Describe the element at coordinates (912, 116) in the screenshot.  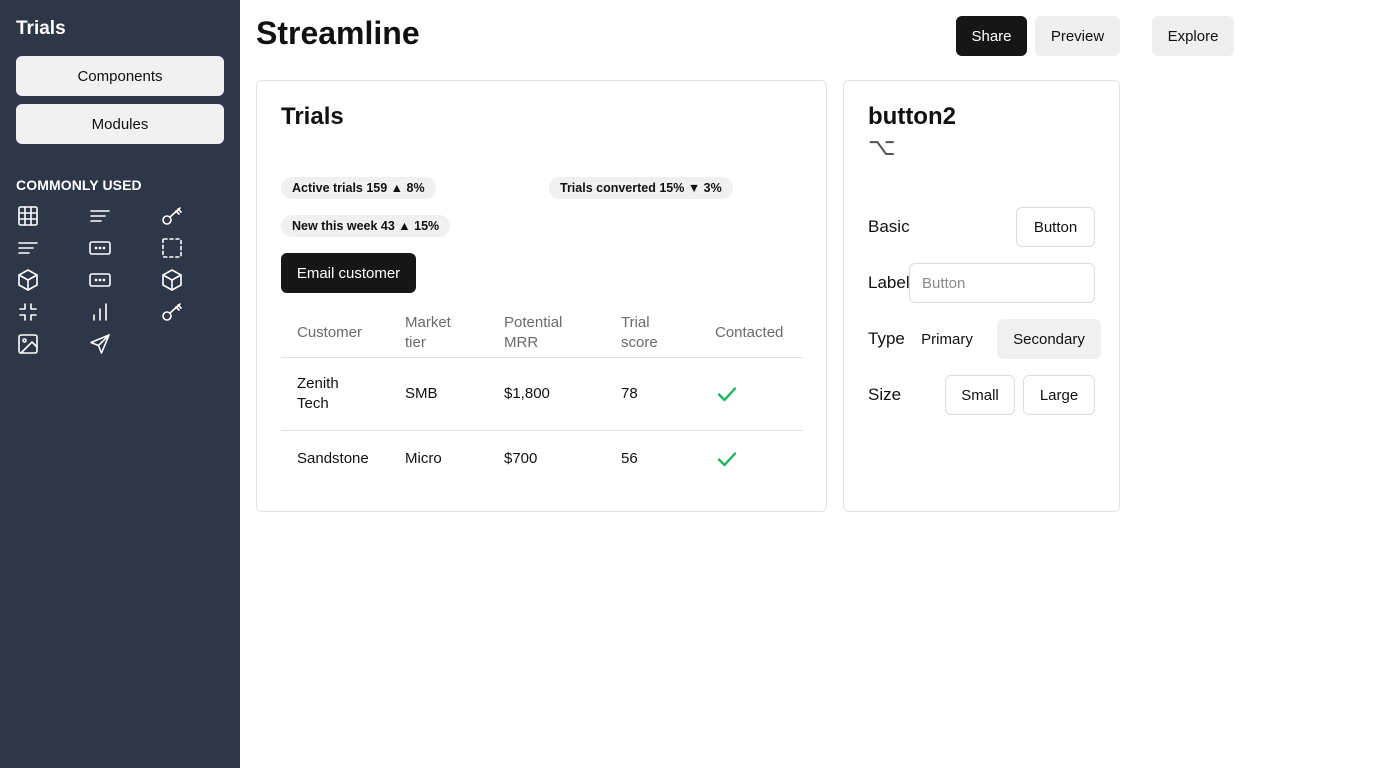
I see `component-name: button2` at that location.